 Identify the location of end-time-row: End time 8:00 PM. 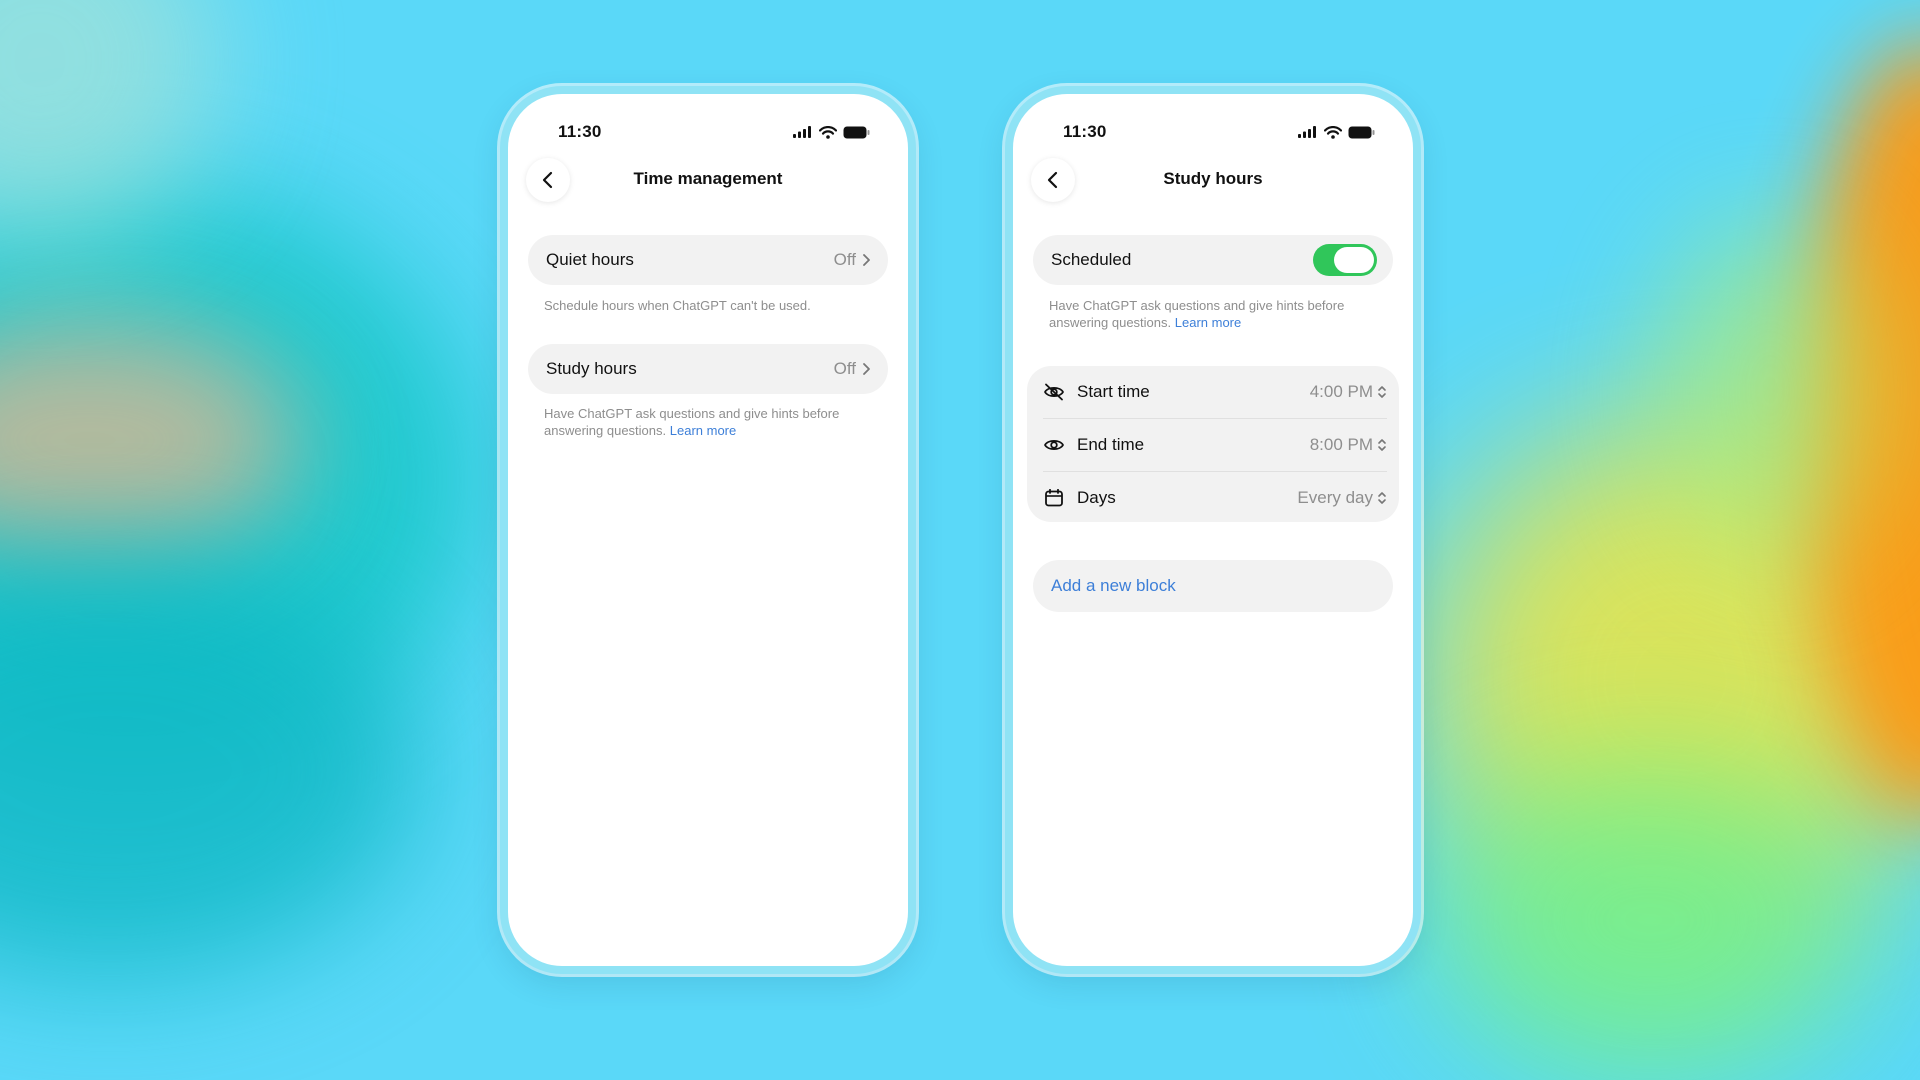
(1215, 445).